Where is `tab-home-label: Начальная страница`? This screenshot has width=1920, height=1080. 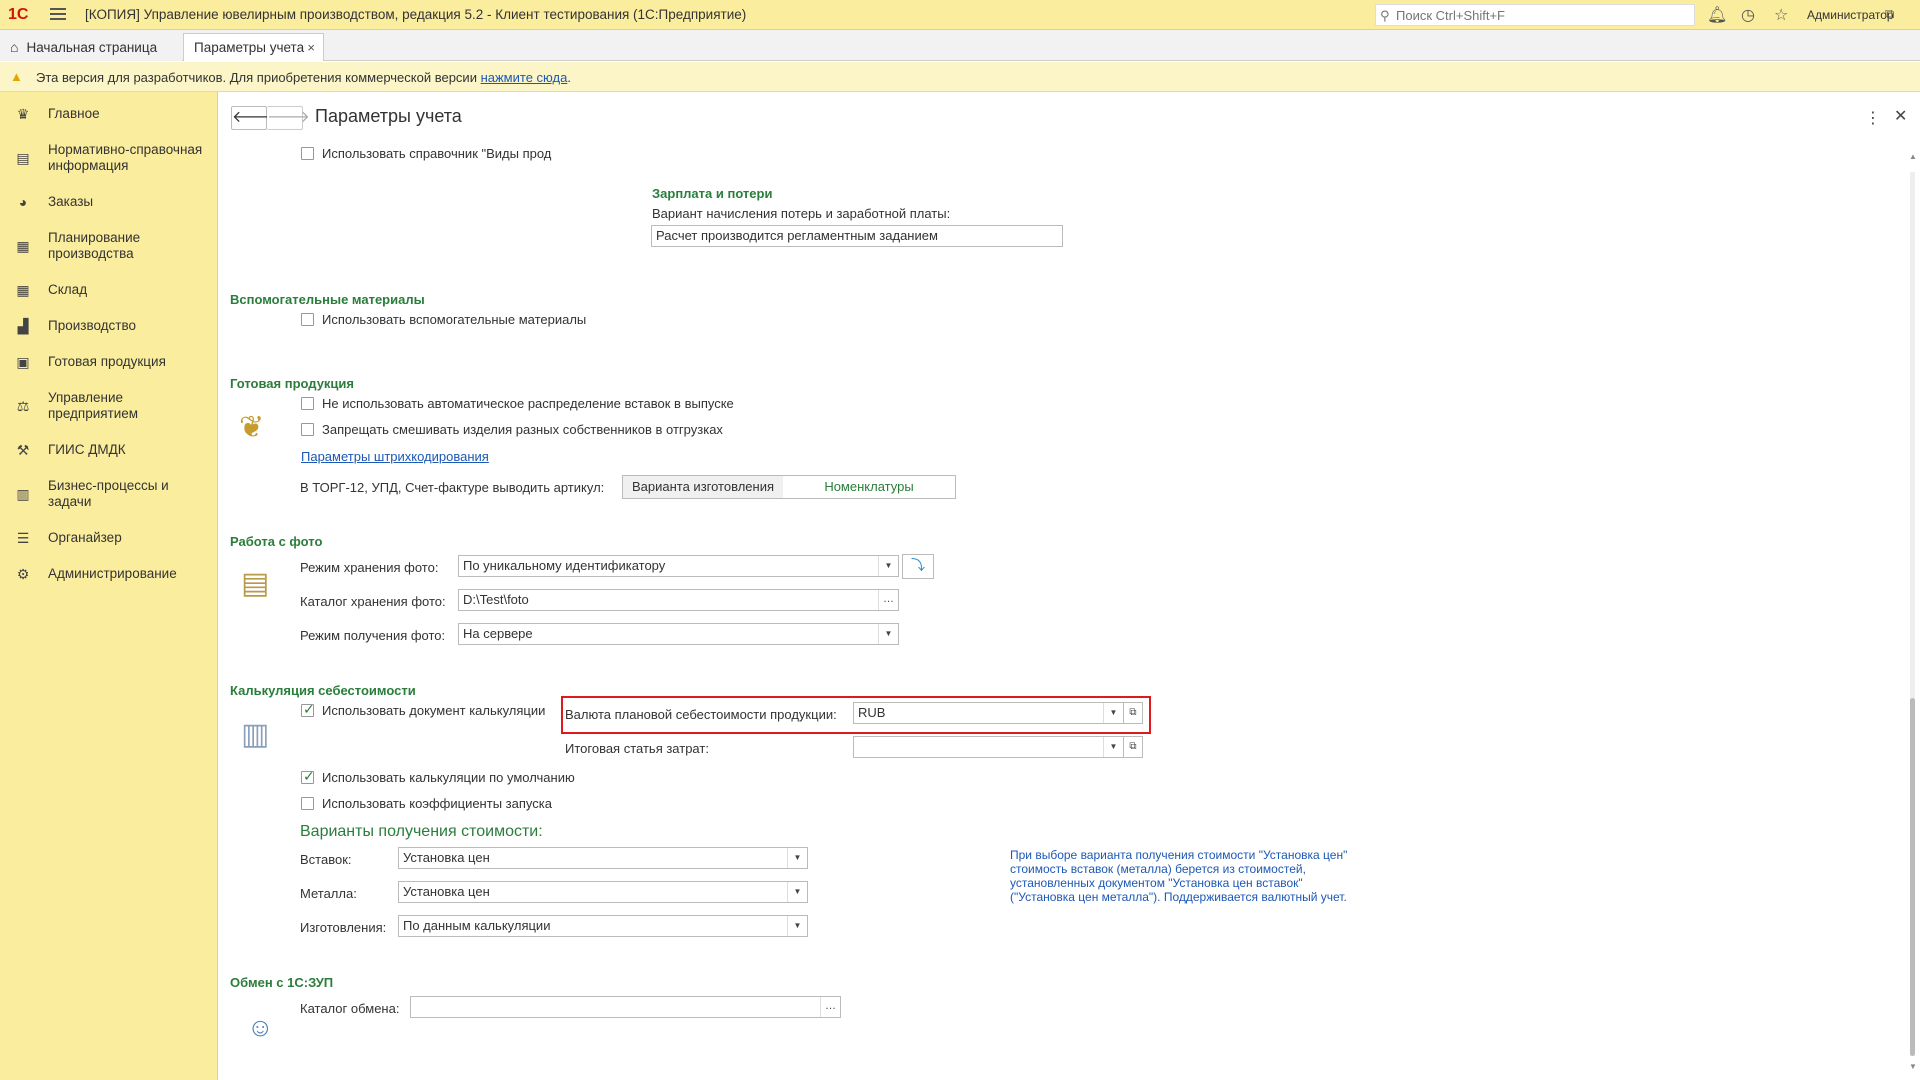 tab-home-label: Начальная страница is located at coordinates (92, 47).